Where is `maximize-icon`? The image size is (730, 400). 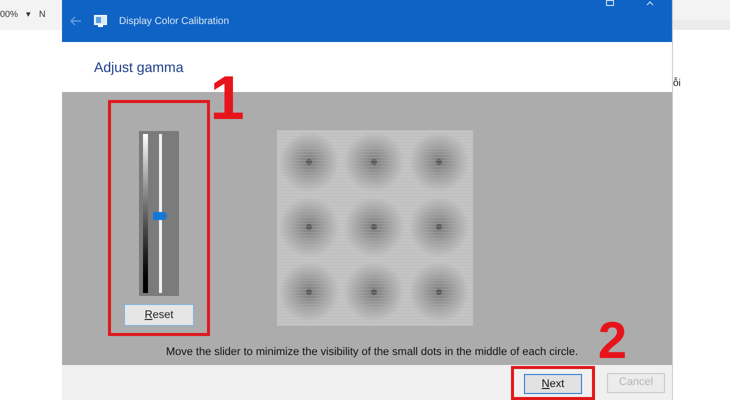
maximize-icon is located at coordinates (610, 3).